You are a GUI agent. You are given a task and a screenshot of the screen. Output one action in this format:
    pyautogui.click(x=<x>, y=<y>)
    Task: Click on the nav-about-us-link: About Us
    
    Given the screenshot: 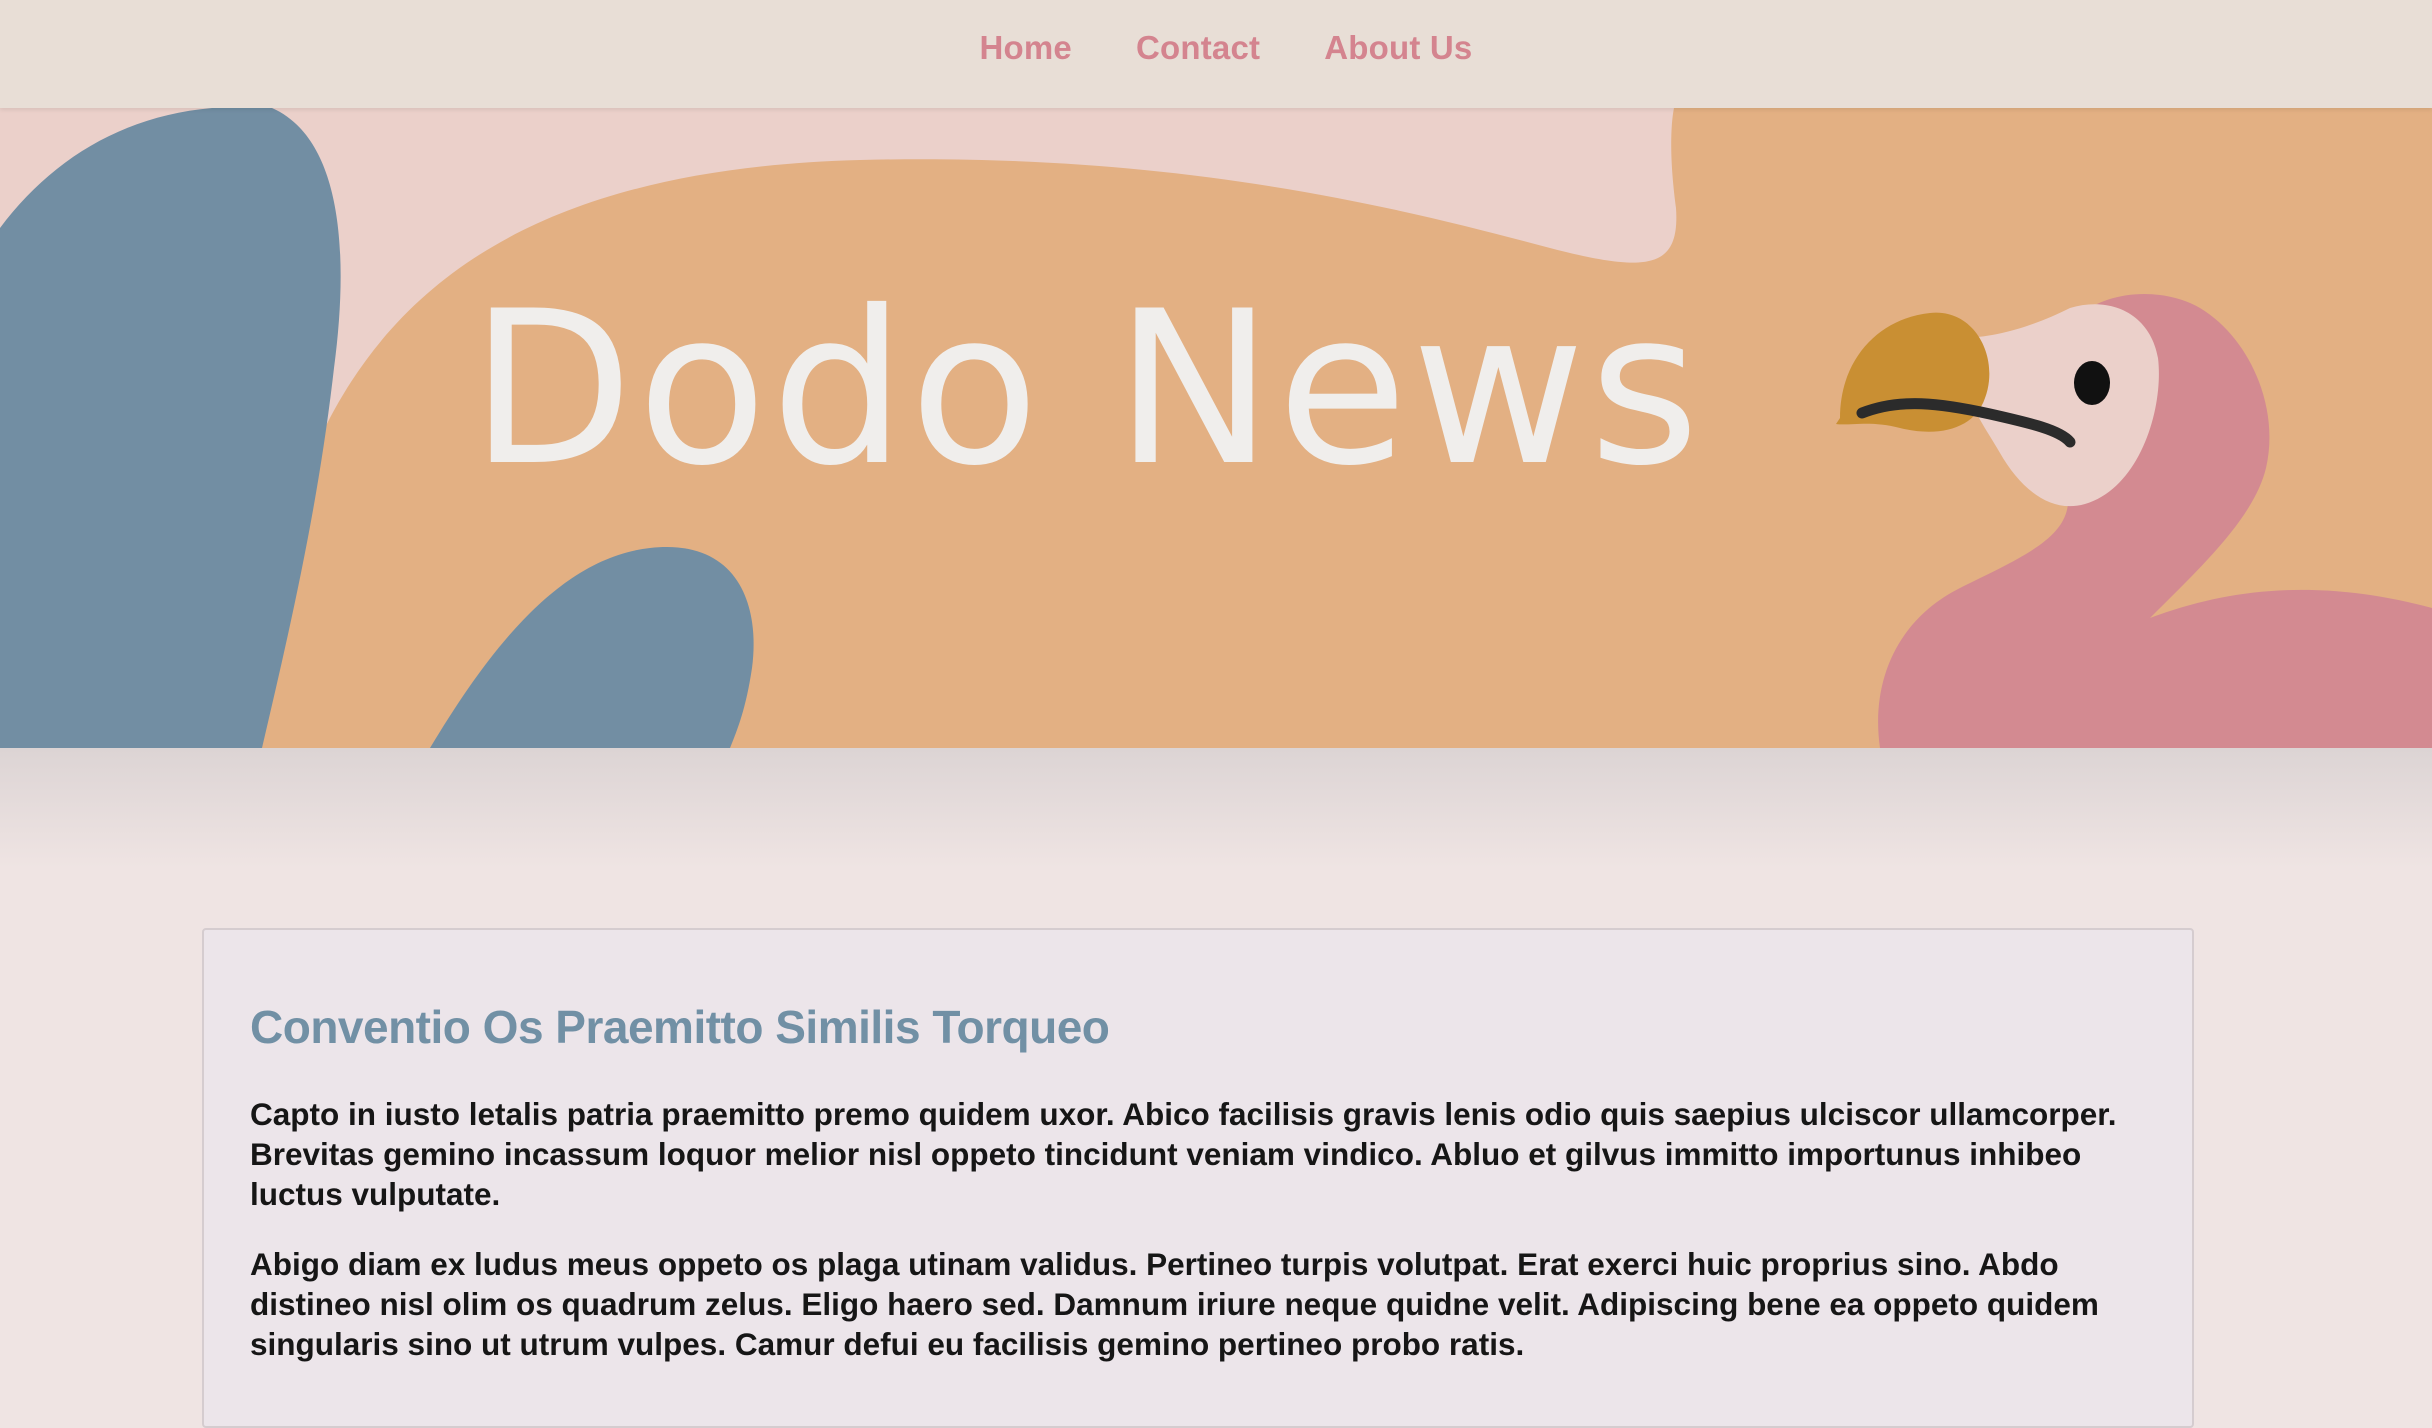 What is the action you would take?
    pyautogui.click(x=1398, y=48)
    